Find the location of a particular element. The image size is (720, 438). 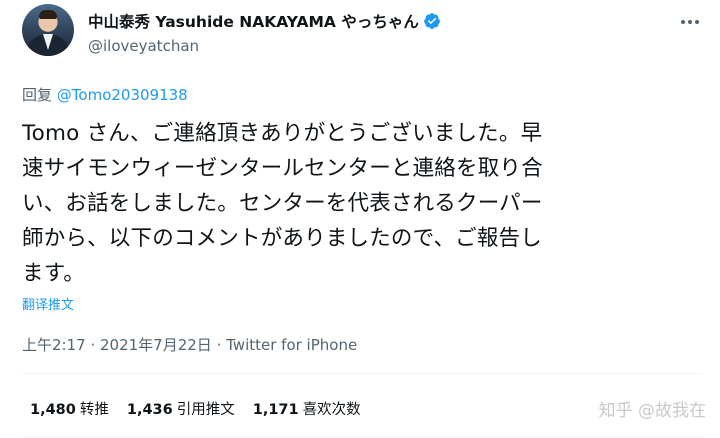

verified-badge-icon is located at coordinates (431, 21).